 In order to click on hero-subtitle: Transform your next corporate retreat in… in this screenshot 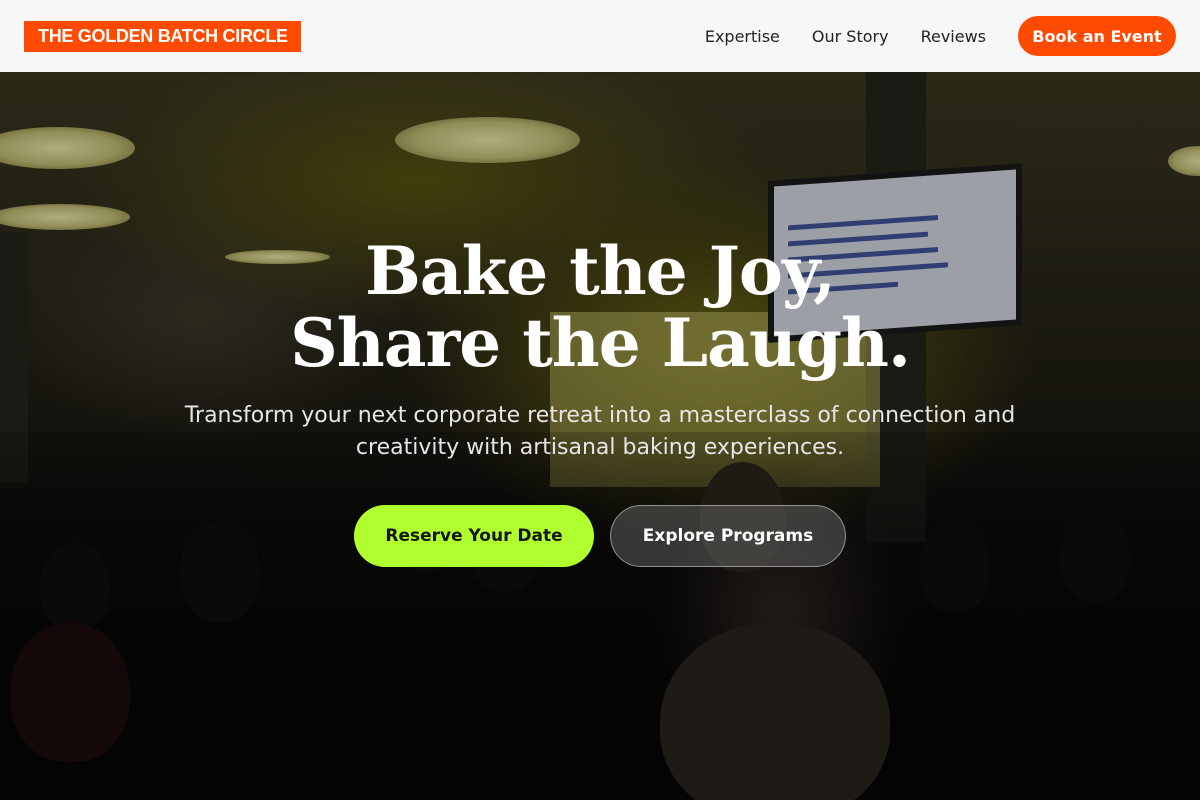, I will do `click(600, 431)`.